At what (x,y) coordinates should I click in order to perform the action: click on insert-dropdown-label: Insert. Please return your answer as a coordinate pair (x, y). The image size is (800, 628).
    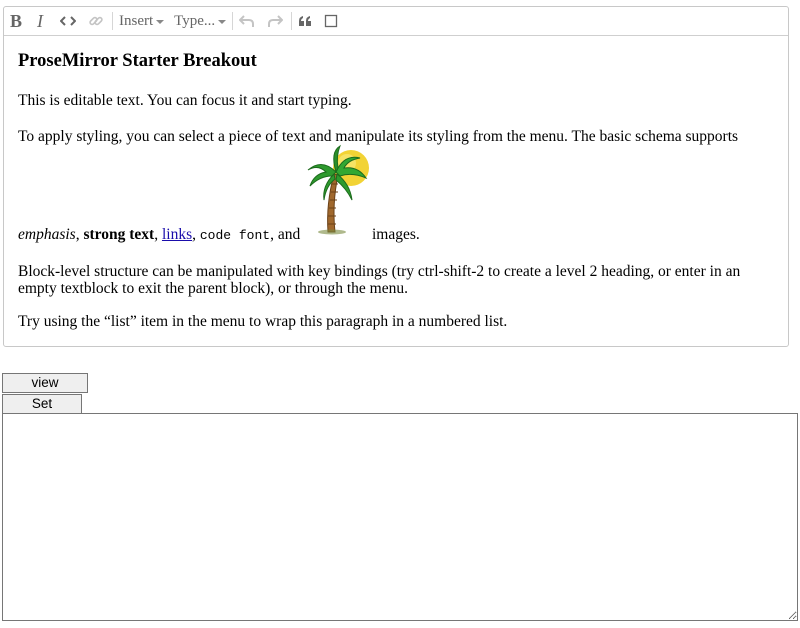
    Looking at the image, I should click on (136, 20).